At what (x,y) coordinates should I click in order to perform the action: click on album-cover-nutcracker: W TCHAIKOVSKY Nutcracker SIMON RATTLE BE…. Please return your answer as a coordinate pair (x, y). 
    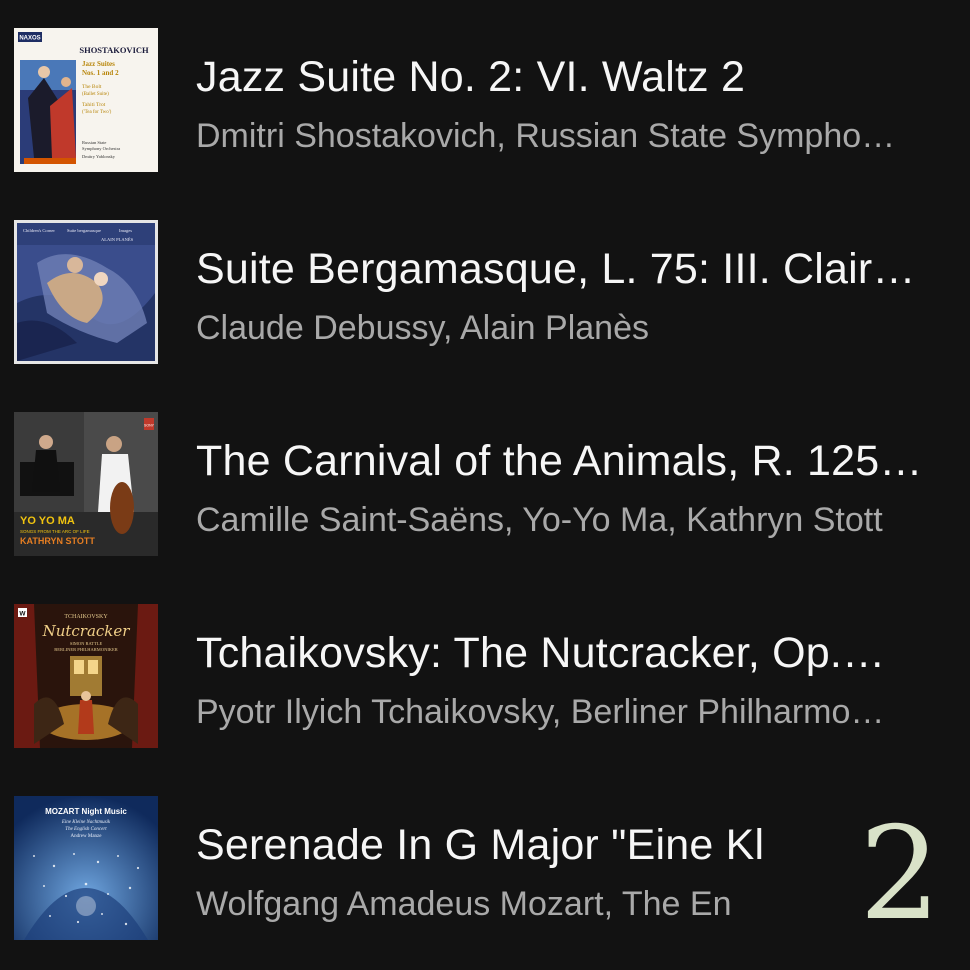
    Looking at the image, I should click on (86, 676).